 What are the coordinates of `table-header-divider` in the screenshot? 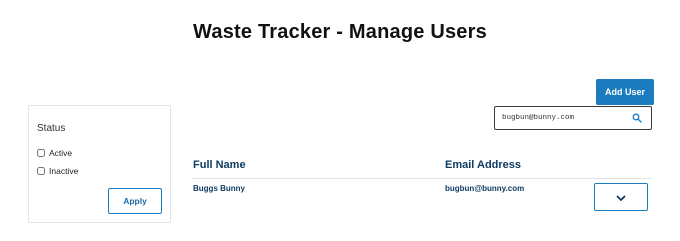 It's located at (422, 178).